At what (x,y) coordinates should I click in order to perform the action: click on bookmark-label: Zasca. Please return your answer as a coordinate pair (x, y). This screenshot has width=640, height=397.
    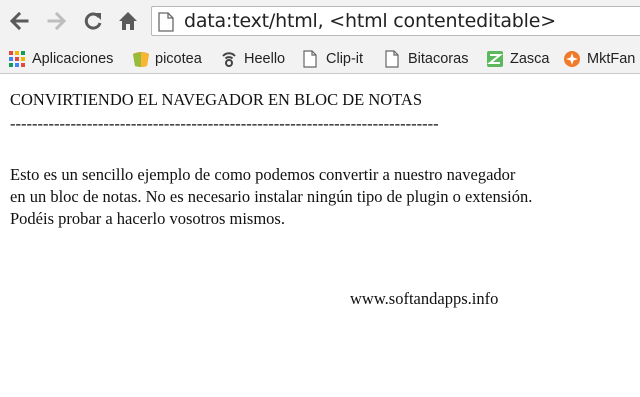
    Looking at the image, I should click on (530, 59).